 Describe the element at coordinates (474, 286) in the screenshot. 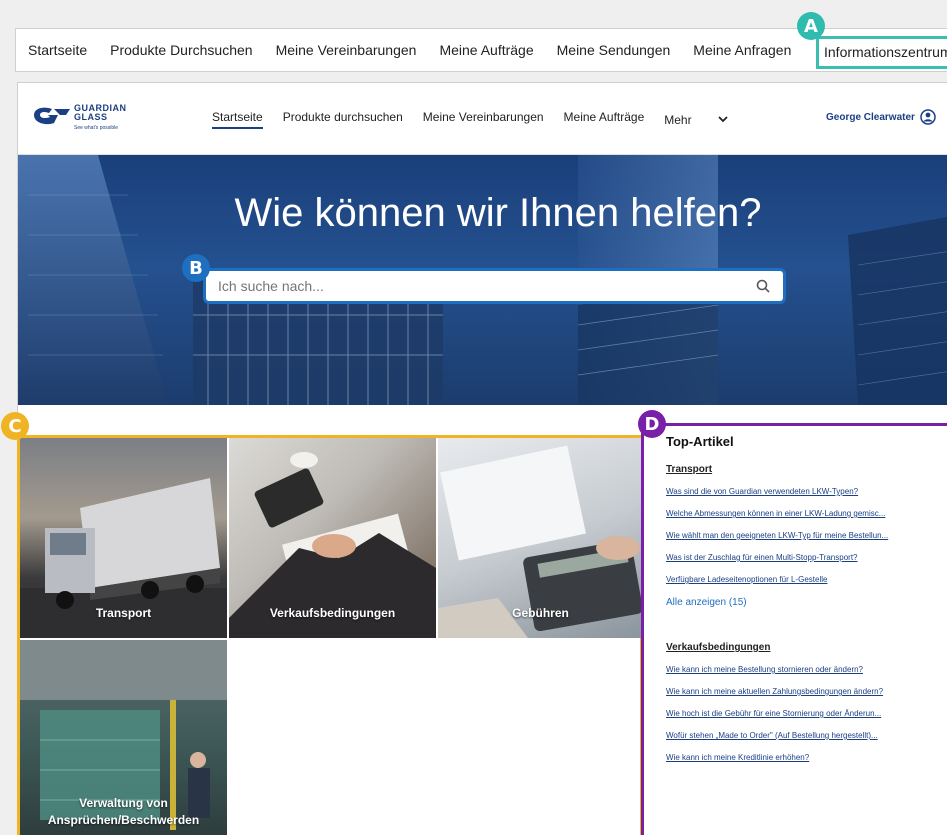

I see `search-input` at that location.